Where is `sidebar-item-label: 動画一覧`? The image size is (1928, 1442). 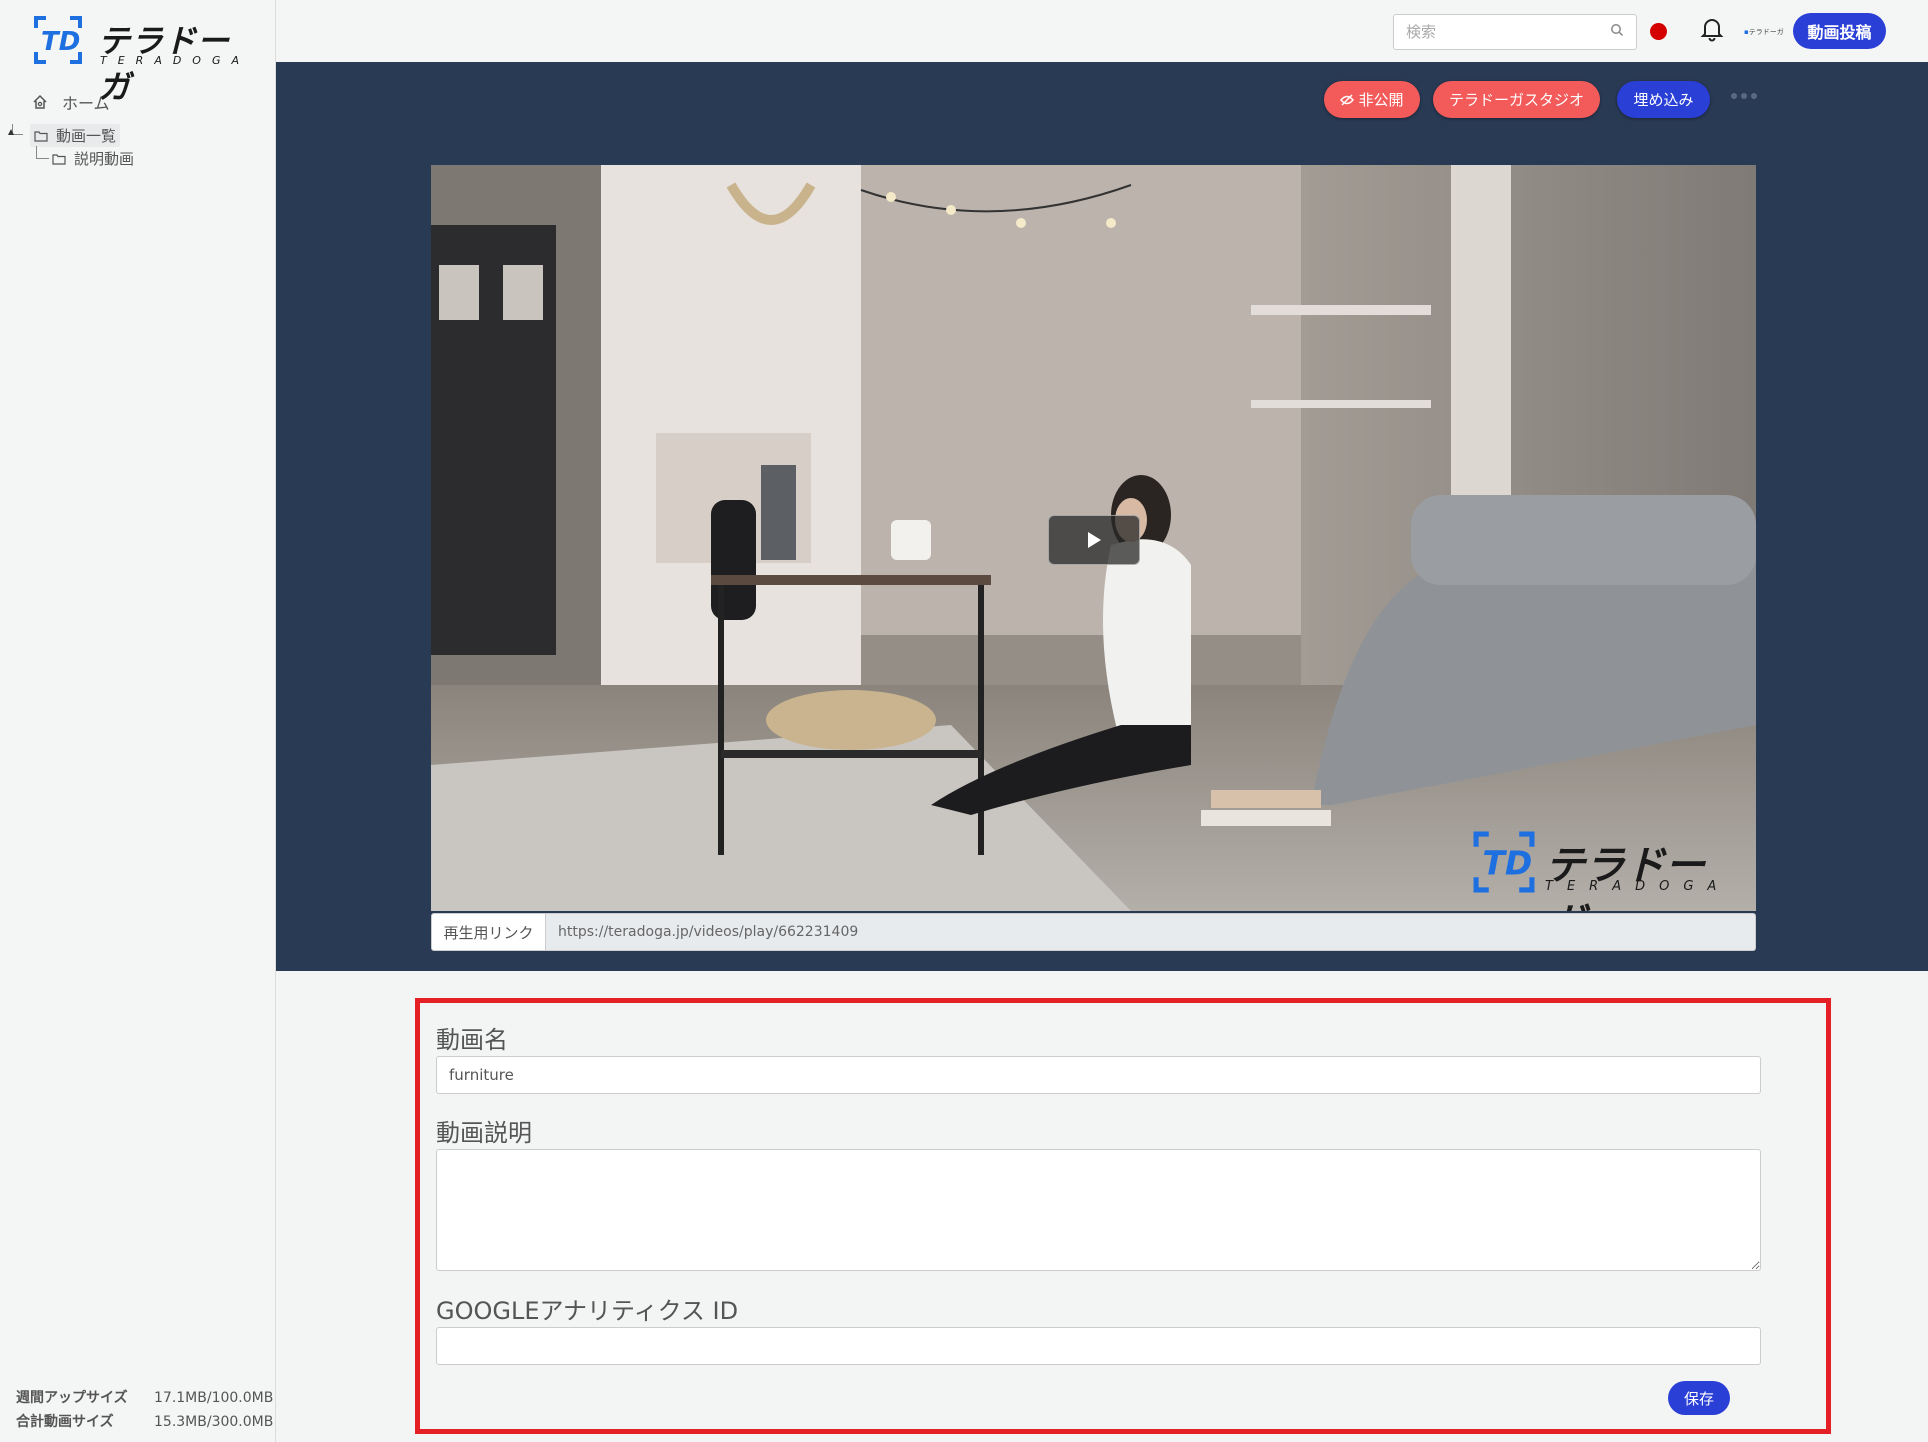
sidebar-item-label: 動画一覧 is located at coordinates (86, 136).